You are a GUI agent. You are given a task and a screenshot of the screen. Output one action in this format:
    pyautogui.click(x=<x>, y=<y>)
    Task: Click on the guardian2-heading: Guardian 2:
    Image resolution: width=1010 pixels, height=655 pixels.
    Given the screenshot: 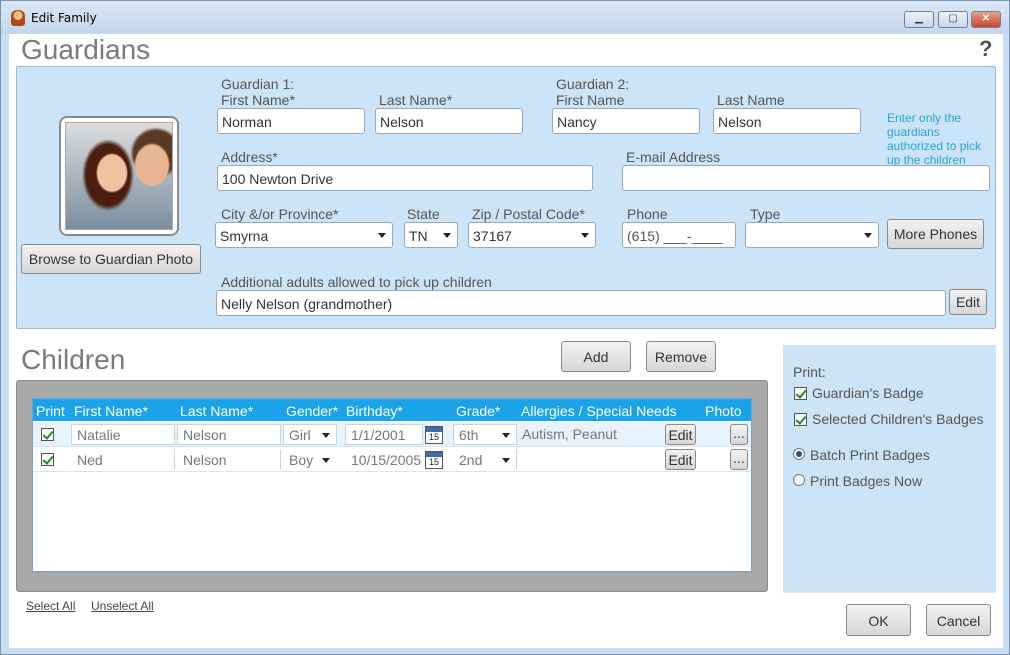 What is the action you would take?
    pyautogui.click(x=593, y=84)
    